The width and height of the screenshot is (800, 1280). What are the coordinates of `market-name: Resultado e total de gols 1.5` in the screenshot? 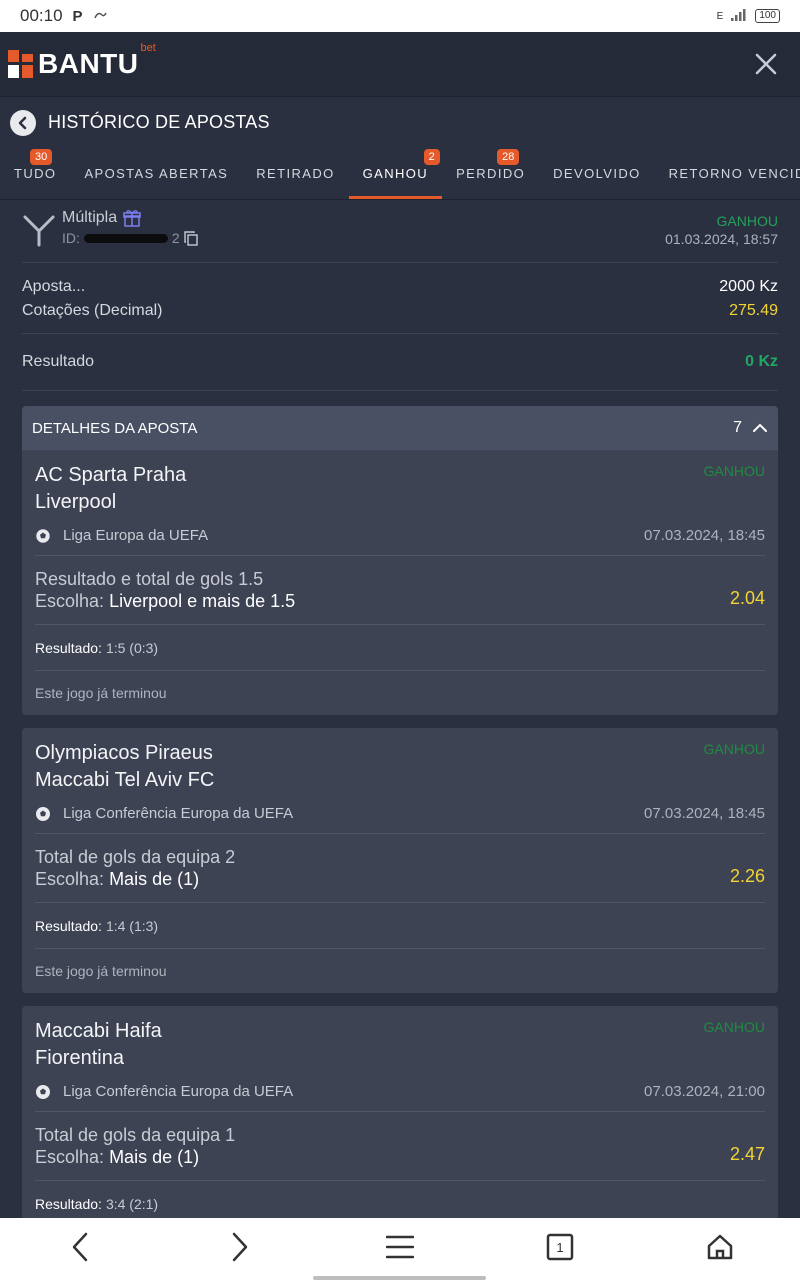 It's located at (149, 579).